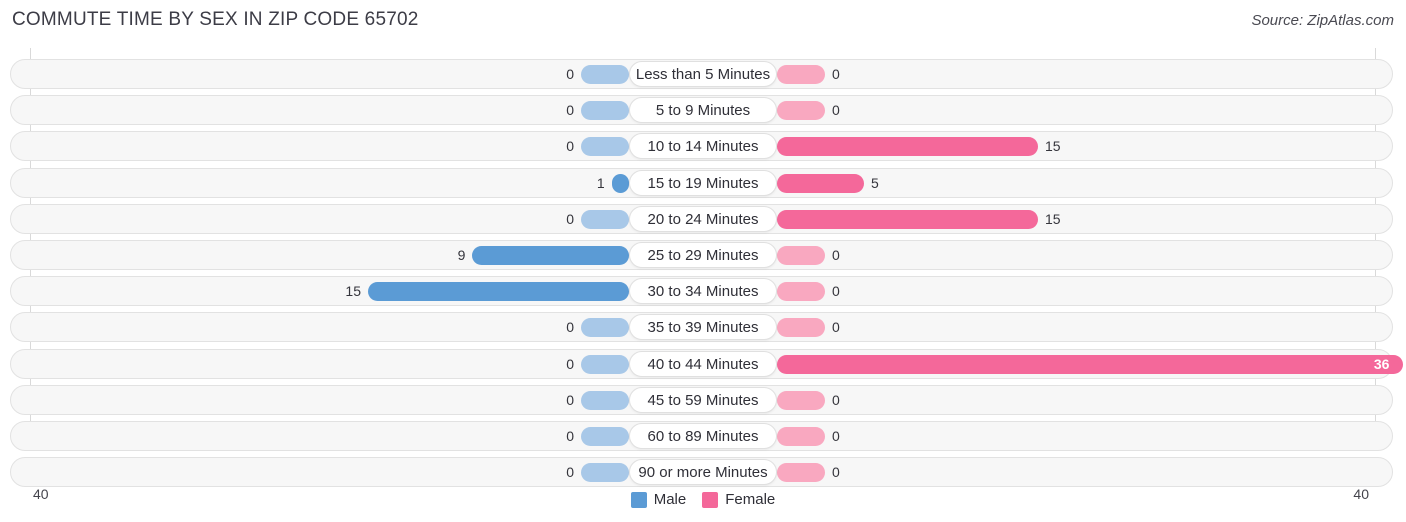  Describe the element at coordinates (638, 499) in the screenshot. I see `male-color-swatch` at that location.